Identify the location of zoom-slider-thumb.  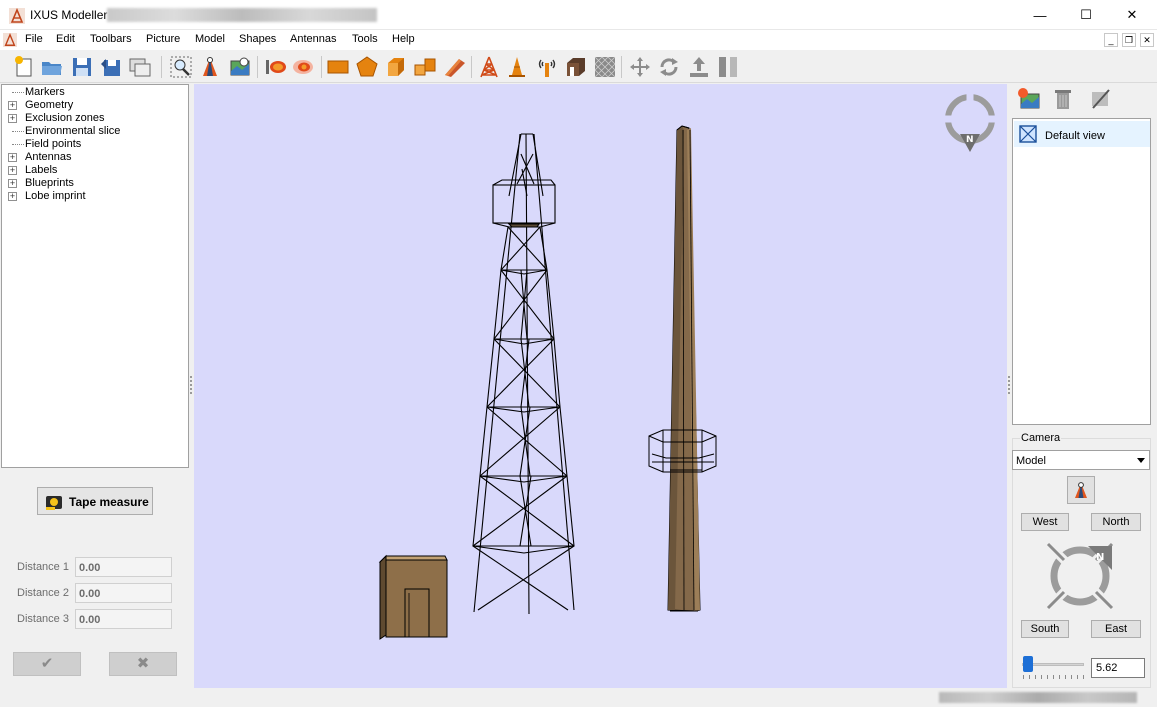
(1028, 664).